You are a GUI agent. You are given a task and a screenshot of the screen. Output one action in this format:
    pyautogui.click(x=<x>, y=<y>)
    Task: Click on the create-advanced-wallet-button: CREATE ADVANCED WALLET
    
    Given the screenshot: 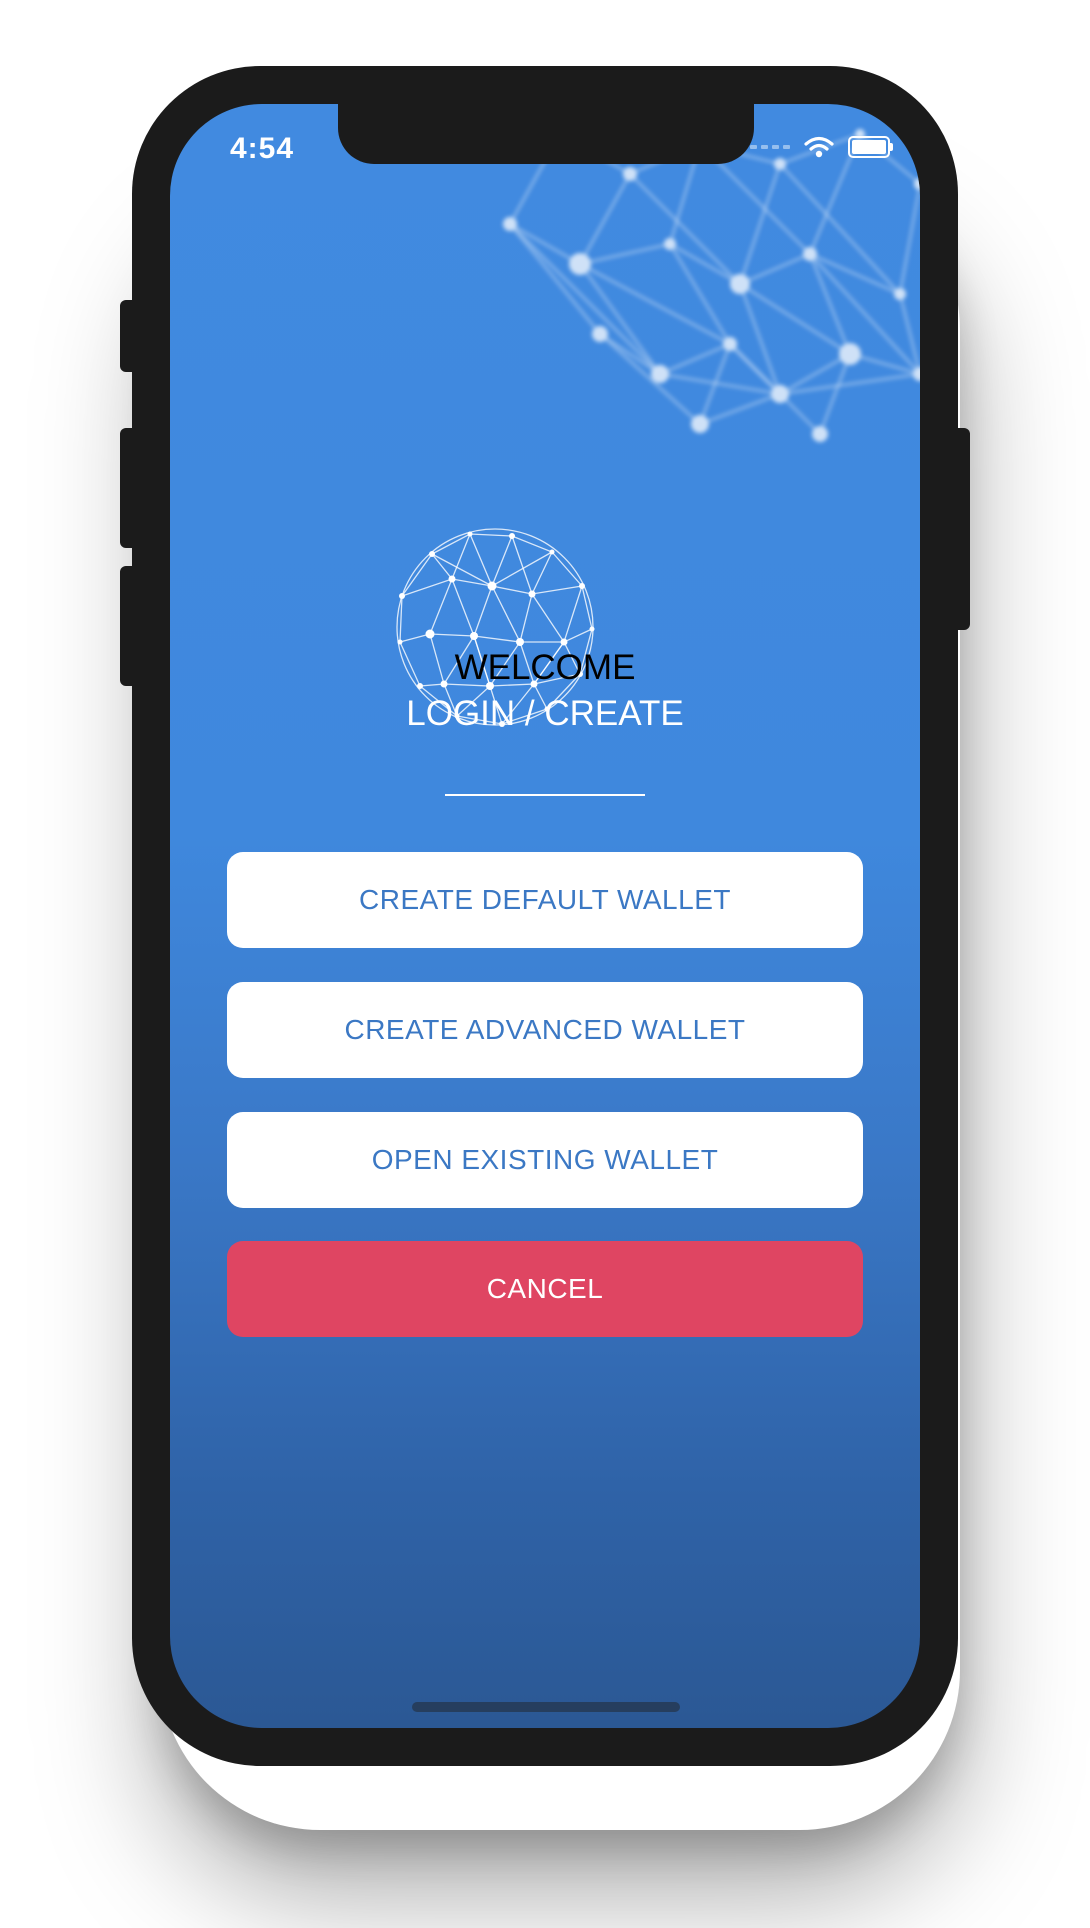 What is the action you would take?
    pyautogui.click(x=545, y=1030)
    